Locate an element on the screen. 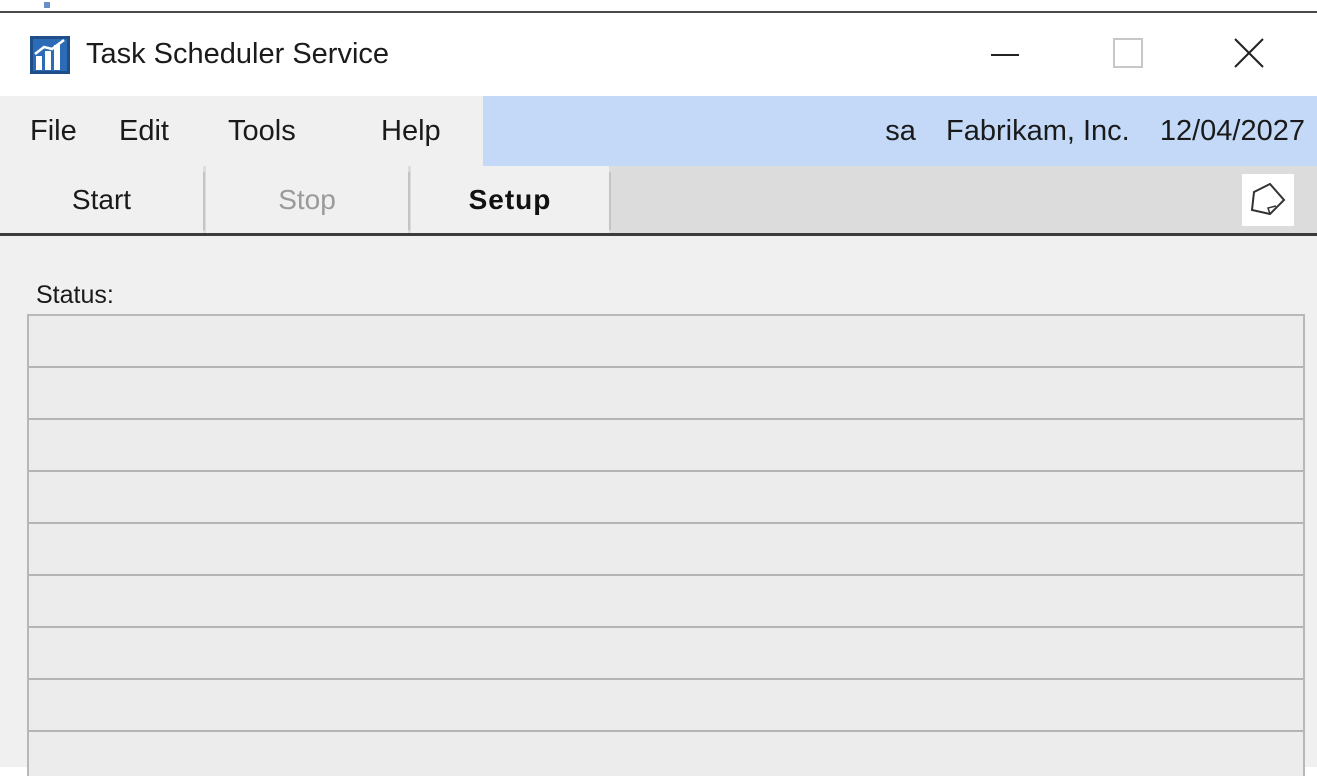 The width and height of the screenshot is (1317, 776). company-name: Fabrikam, Inc. is located at coordinates (1038, 131).